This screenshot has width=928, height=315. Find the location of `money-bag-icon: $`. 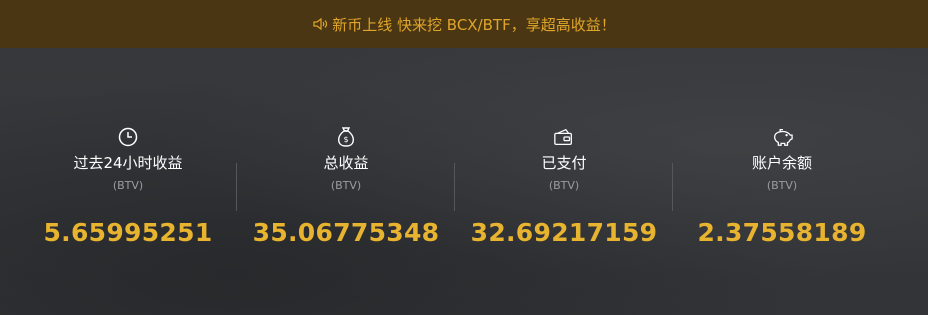

money-bag-icon: $ is located at coordinates (346, 137).